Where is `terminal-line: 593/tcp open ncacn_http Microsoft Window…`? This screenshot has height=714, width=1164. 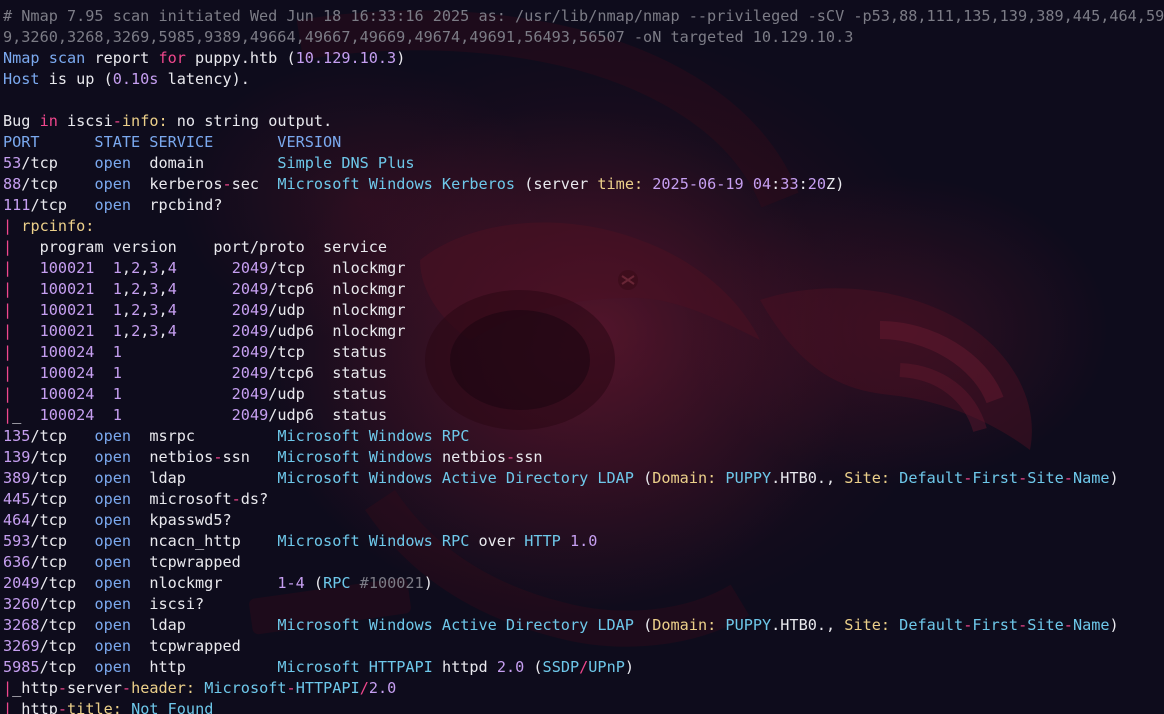 terminal-line: 593/tcp open ncacn_http Microsoft Window… is located at coordinates (583, 541).